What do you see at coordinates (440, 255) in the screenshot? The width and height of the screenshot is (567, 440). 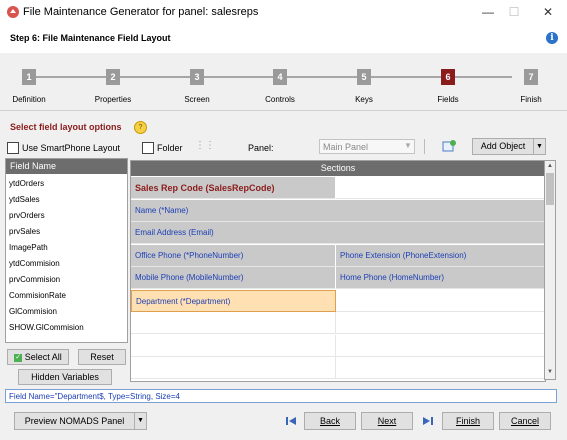 I see `section-cell: Phone Extension (PhoneExtension)` at bounding box center [440, 255].